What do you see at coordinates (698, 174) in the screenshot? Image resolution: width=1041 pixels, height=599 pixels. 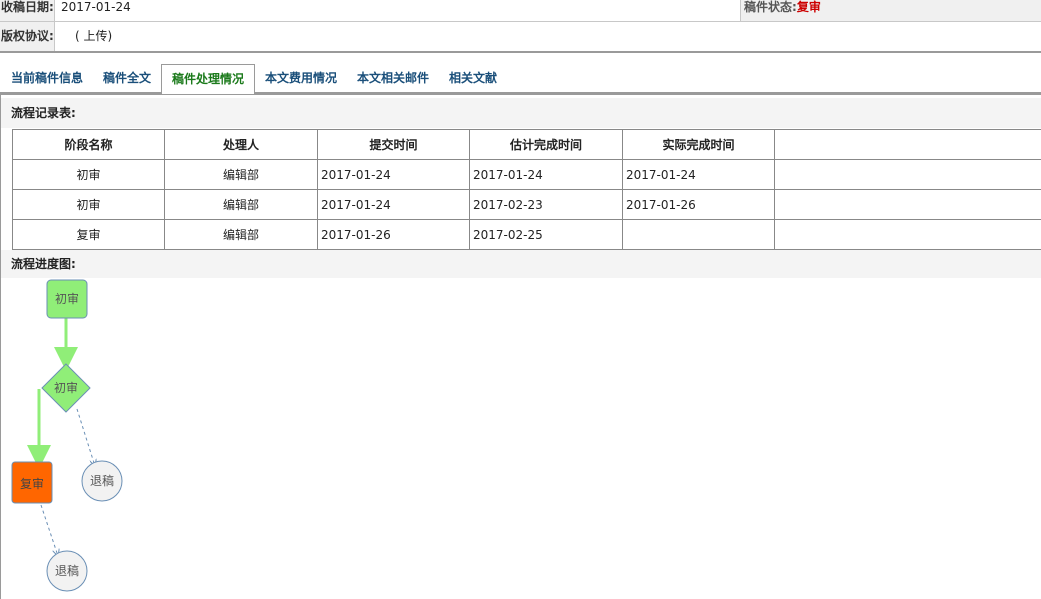 I see `cell-actual: 2017-01-24` at bounding box center [698, 174].